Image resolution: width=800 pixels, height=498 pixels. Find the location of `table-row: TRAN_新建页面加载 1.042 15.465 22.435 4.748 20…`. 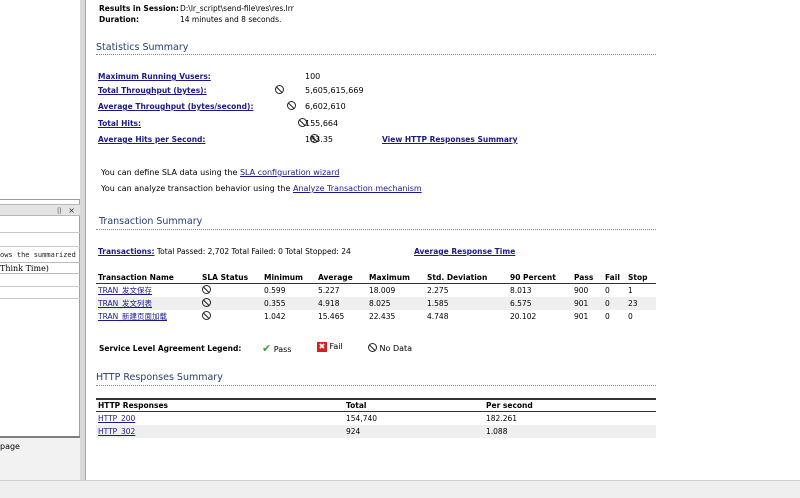

table-row: TRAN_新建页面加载 1.042 15.465 22.435 4.748 20… is located at coordinates (376, 316).